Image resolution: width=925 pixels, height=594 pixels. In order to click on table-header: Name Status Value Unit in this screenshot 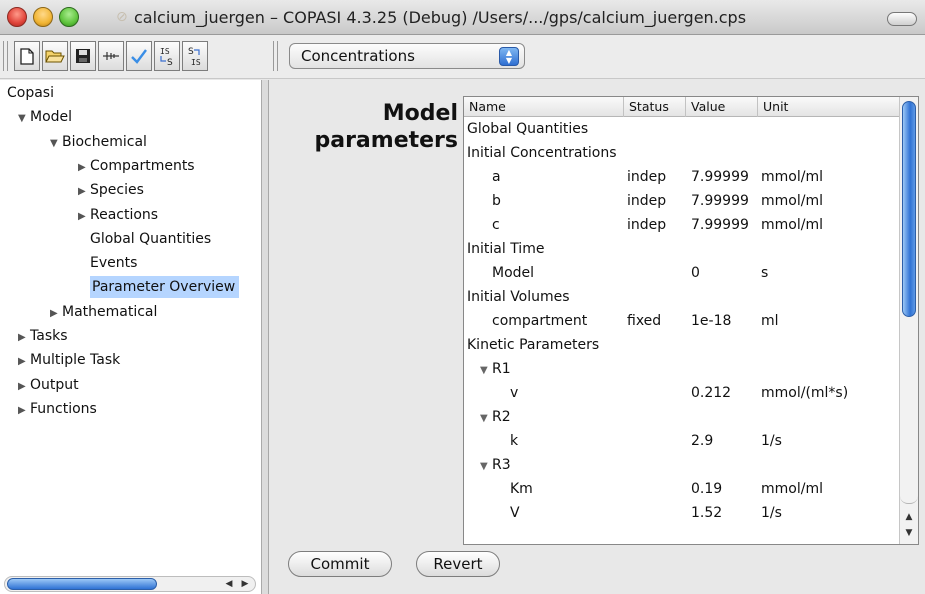, I will do `click(682, 107)`.